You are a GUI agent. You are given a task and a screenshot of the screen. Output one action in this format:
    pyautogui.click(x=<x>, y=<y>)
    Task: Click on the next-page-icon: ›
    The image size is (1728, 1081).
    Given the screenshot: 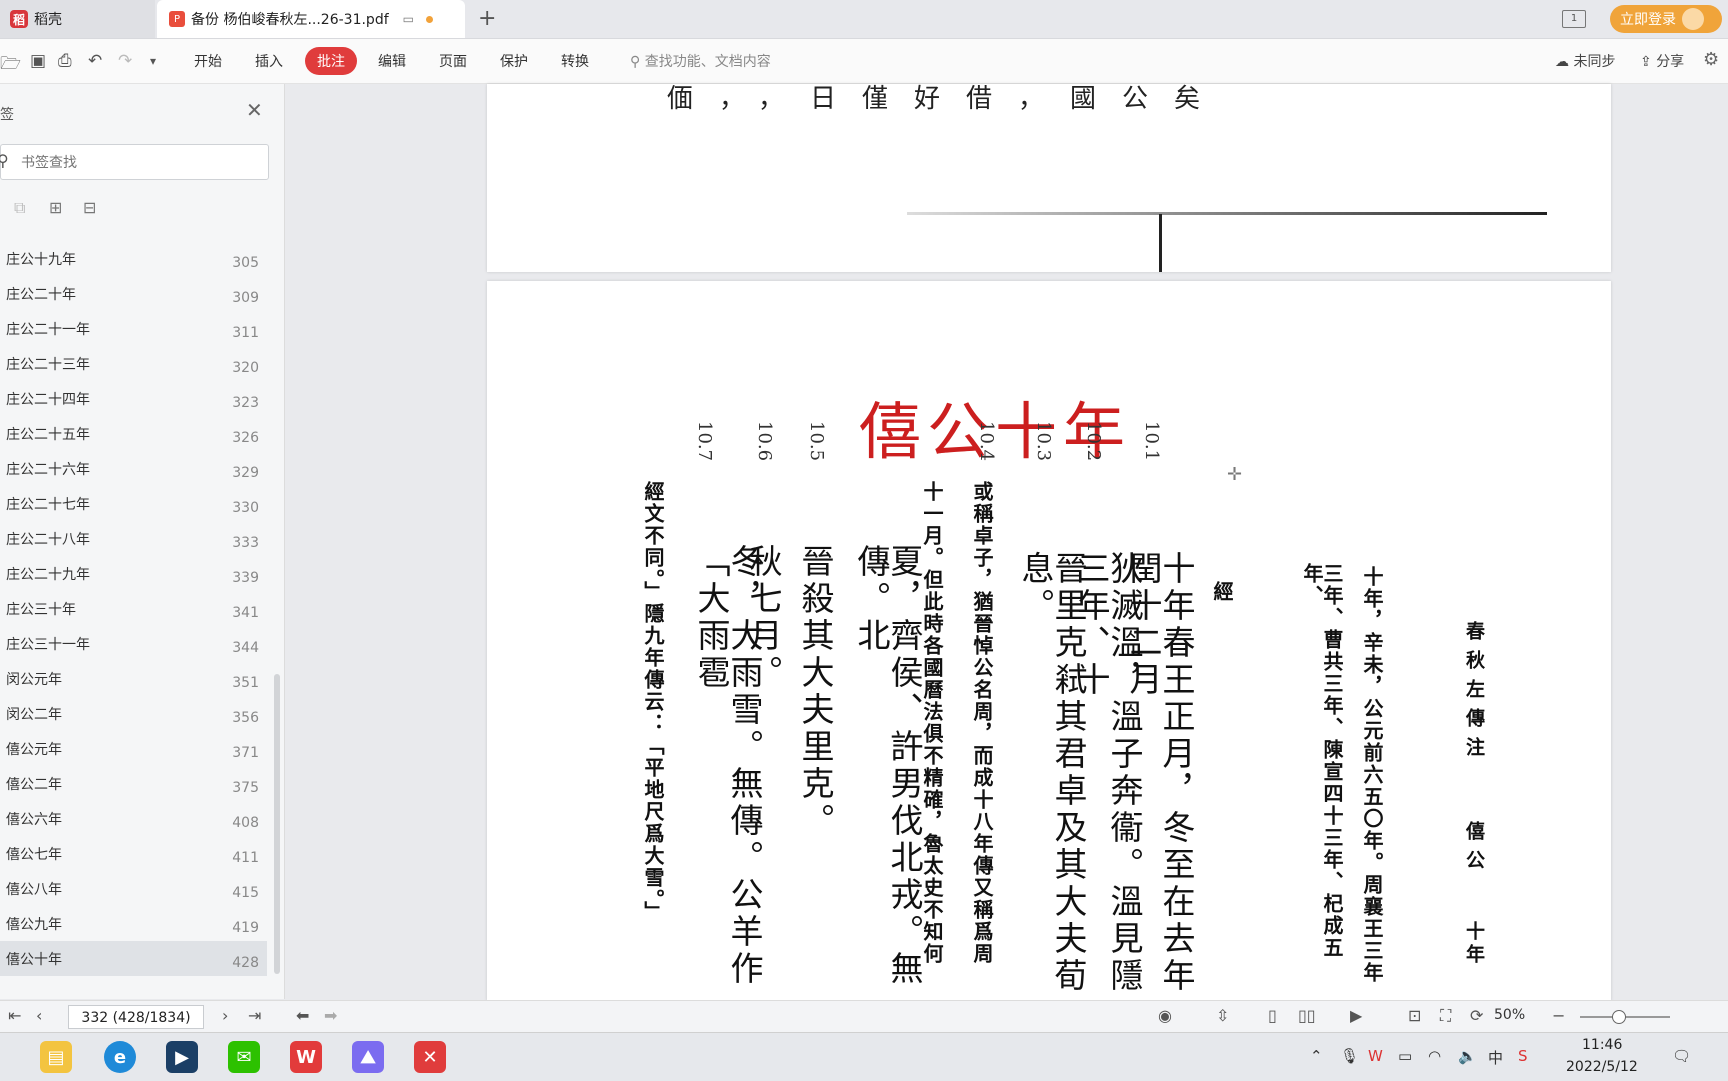 What is the action you would take?
    pyautogui.click(x=225, y=1015)
    